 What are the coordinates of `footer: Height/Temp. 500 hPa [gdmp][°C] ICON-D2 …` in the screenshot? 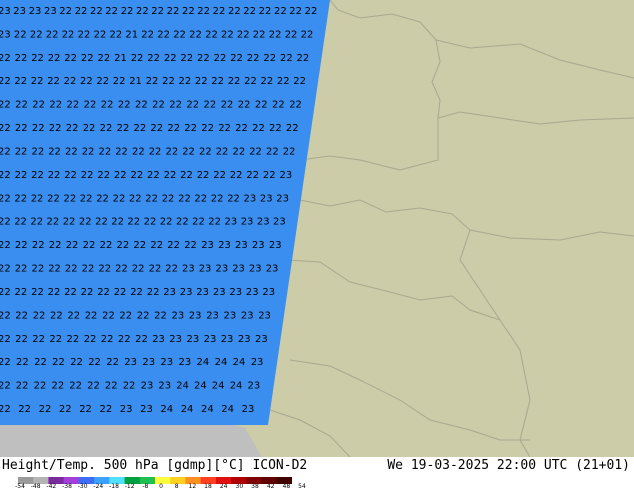 It's located at (317, 473).